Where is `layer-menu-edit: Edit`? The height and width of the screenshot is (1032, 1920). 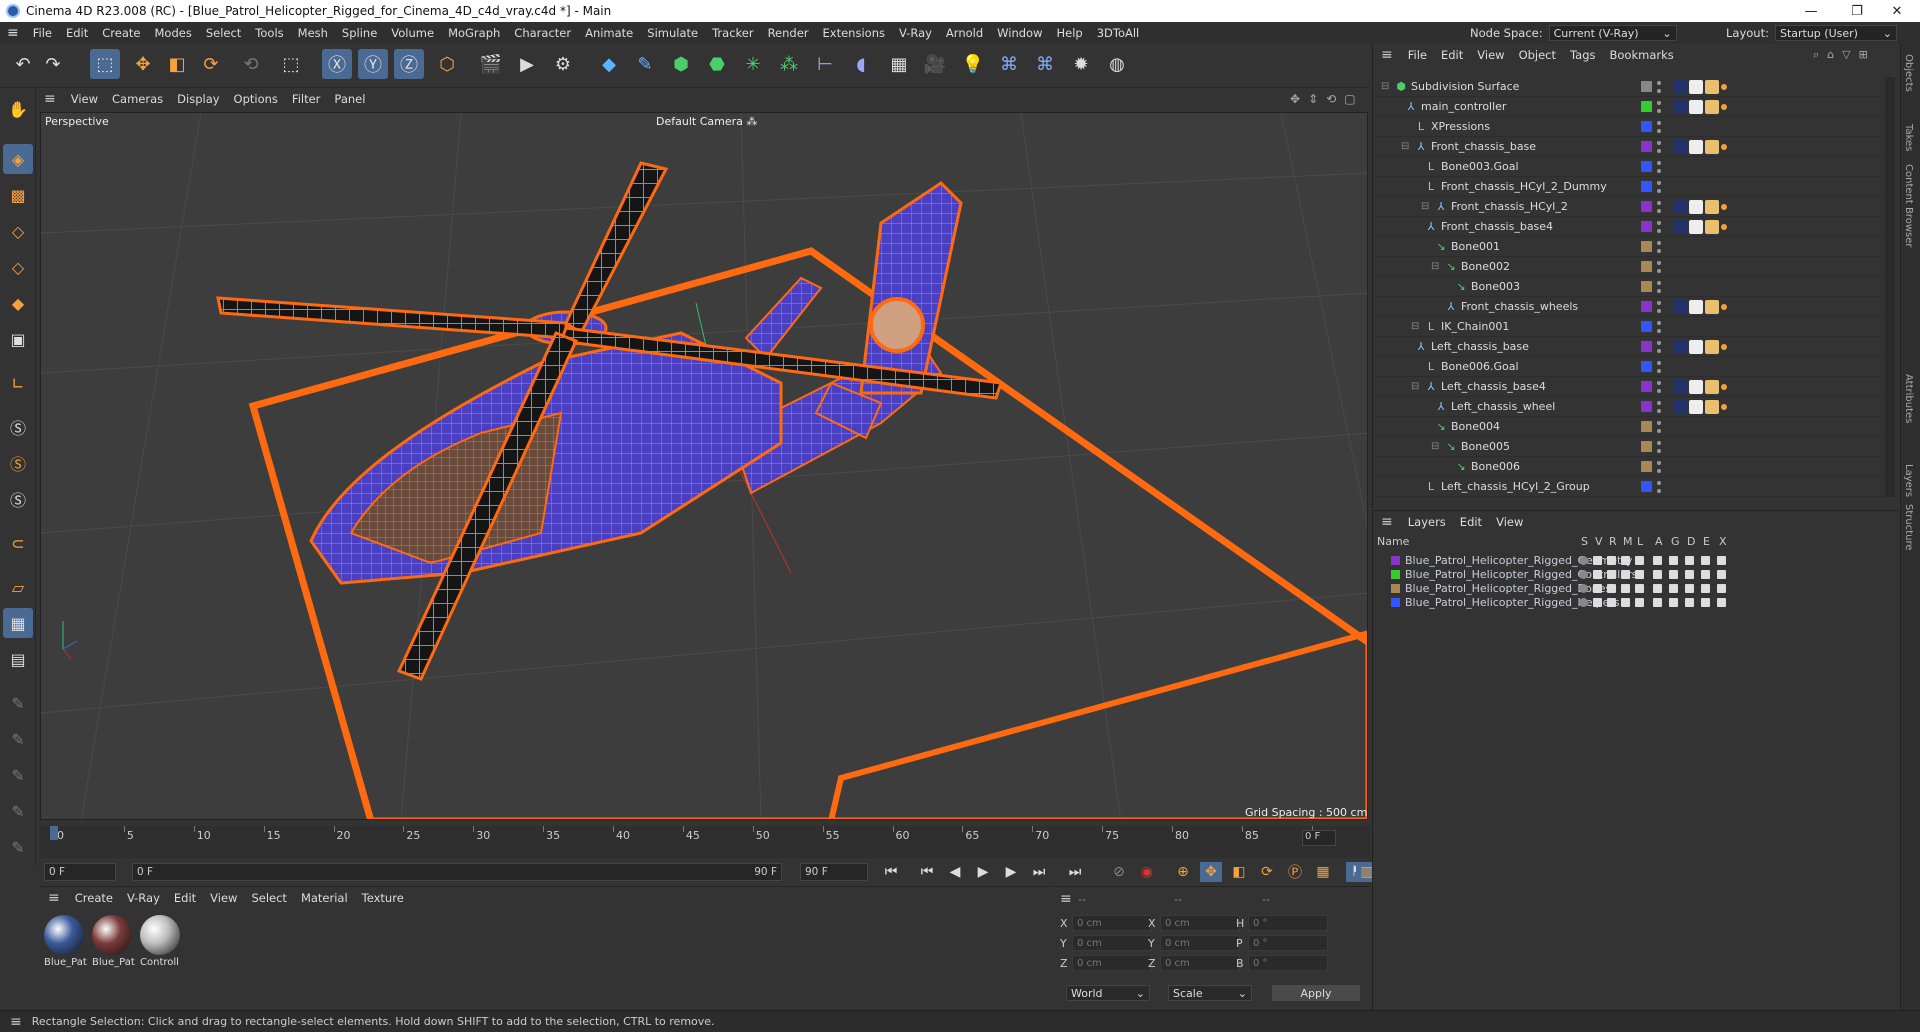
layer-menu-edit: Edit is located at coordinates (1471, 522).